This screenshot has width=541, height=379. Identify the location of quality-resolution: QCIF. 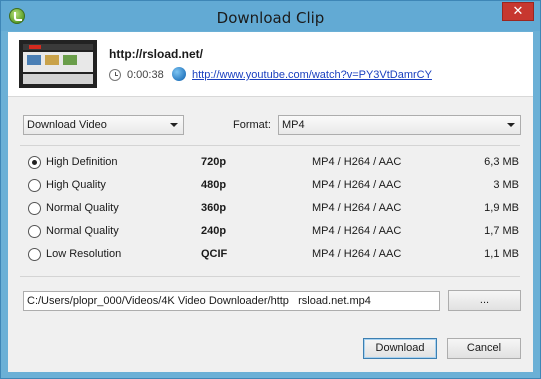
(214, 254).